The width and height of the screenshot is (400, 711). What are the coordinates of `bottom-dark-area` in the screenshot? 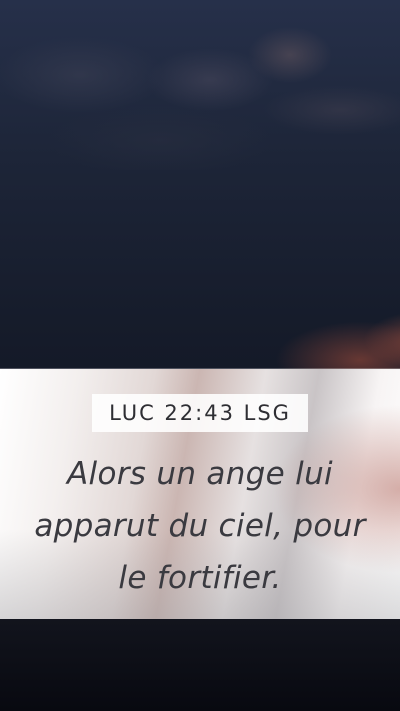 It's located at (200, 665).